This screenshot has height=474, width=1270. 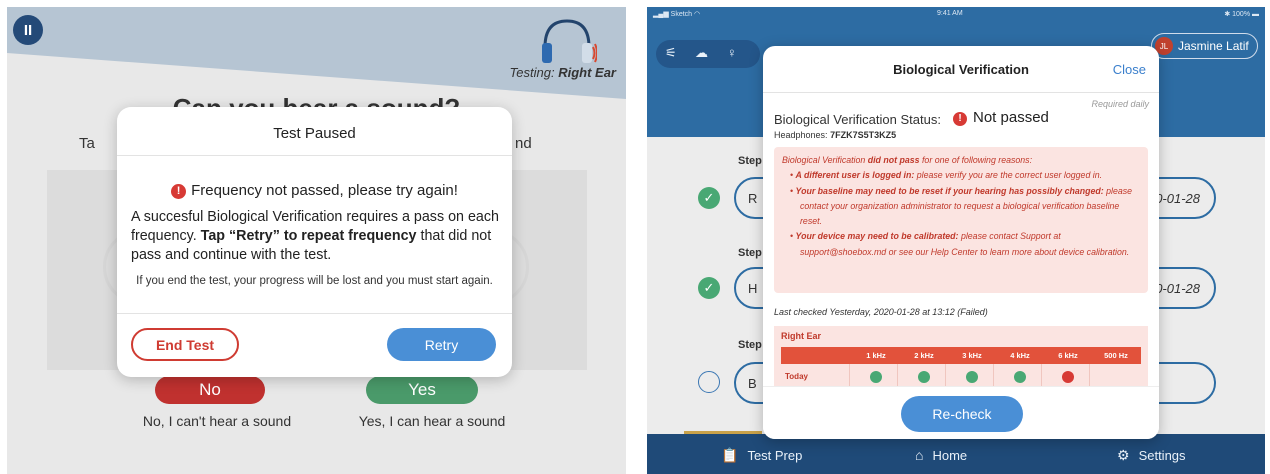 I want to click on no-button: No, so click(x=210, y=390).